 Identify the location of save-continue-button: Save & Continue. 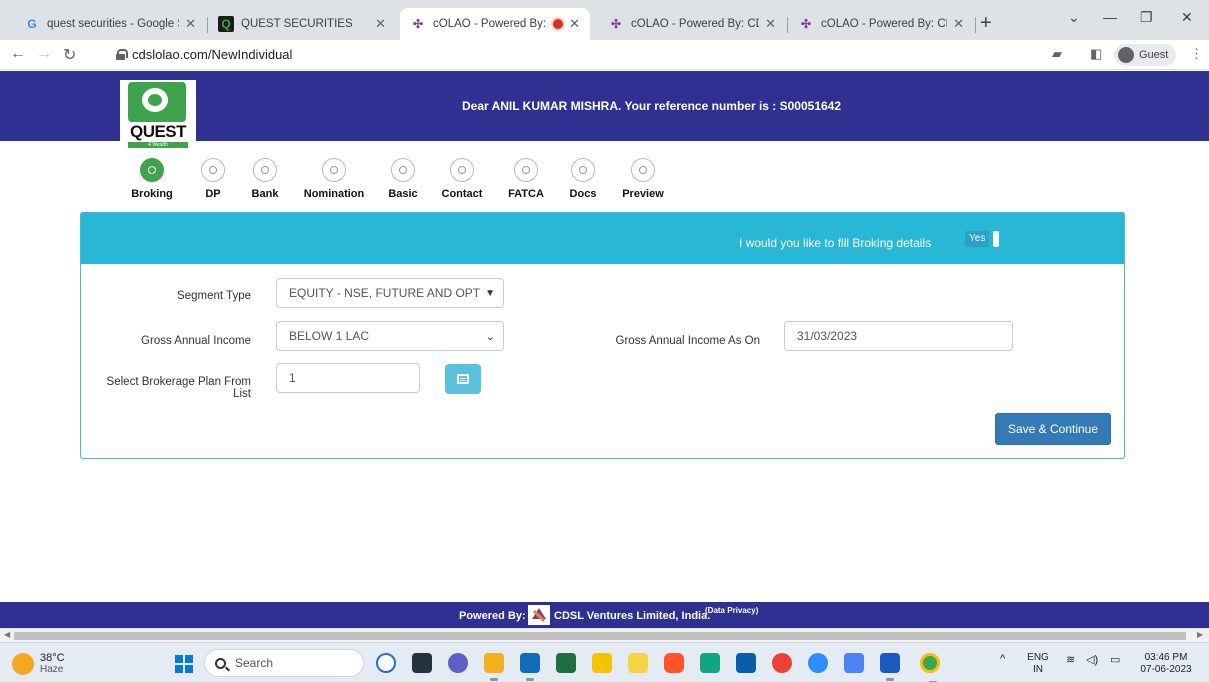
(1053, 429).